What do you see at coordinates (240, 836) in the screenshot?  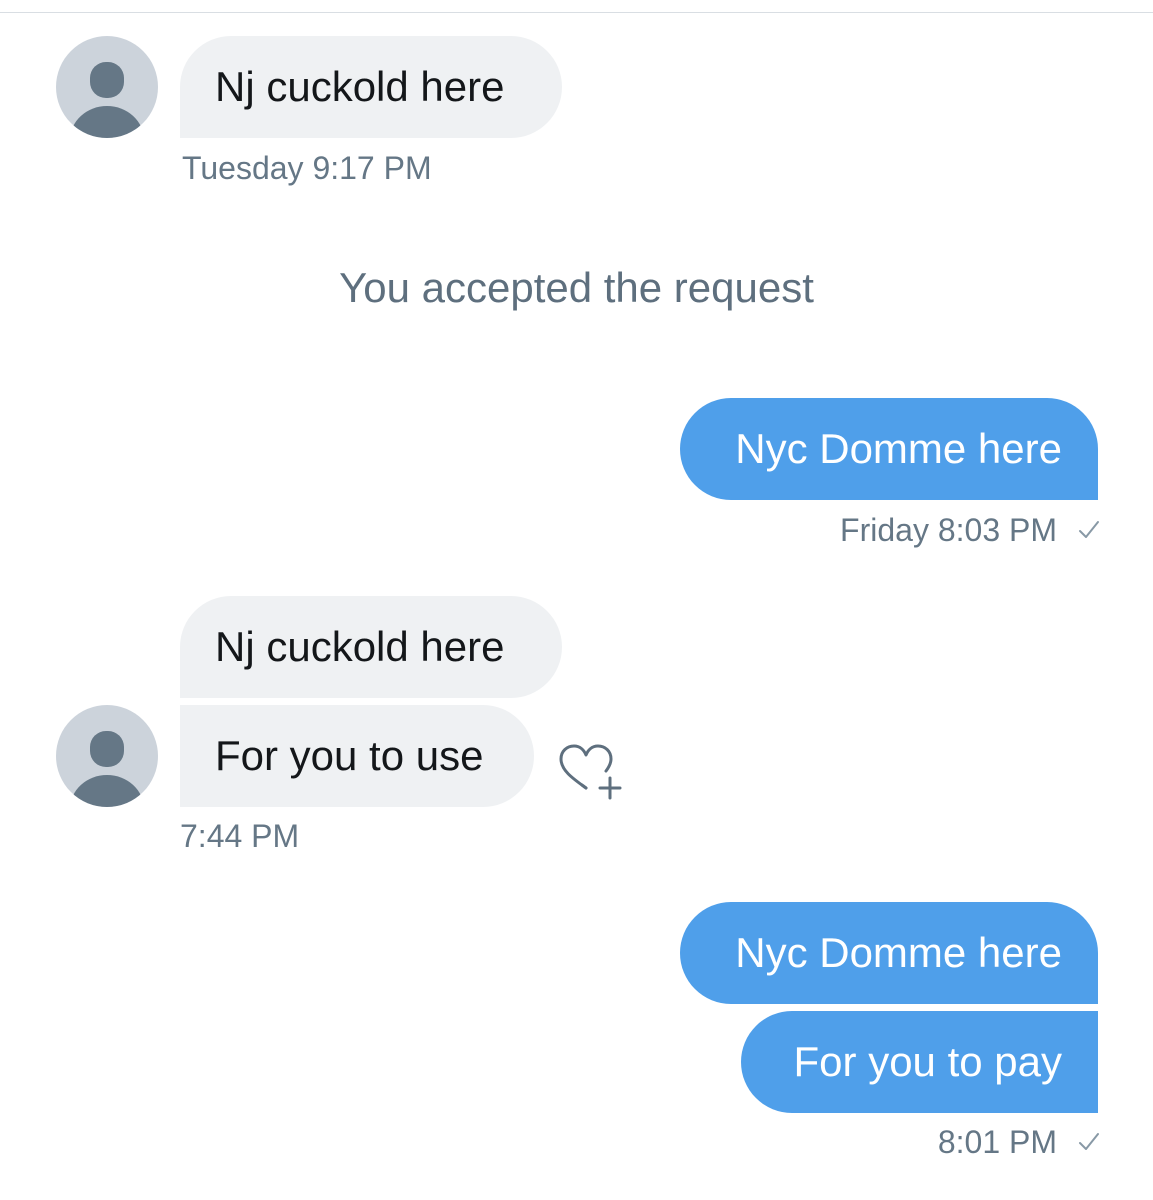 I see `message-timestamp: 7:44 PM` at bounding box center [240, 836].